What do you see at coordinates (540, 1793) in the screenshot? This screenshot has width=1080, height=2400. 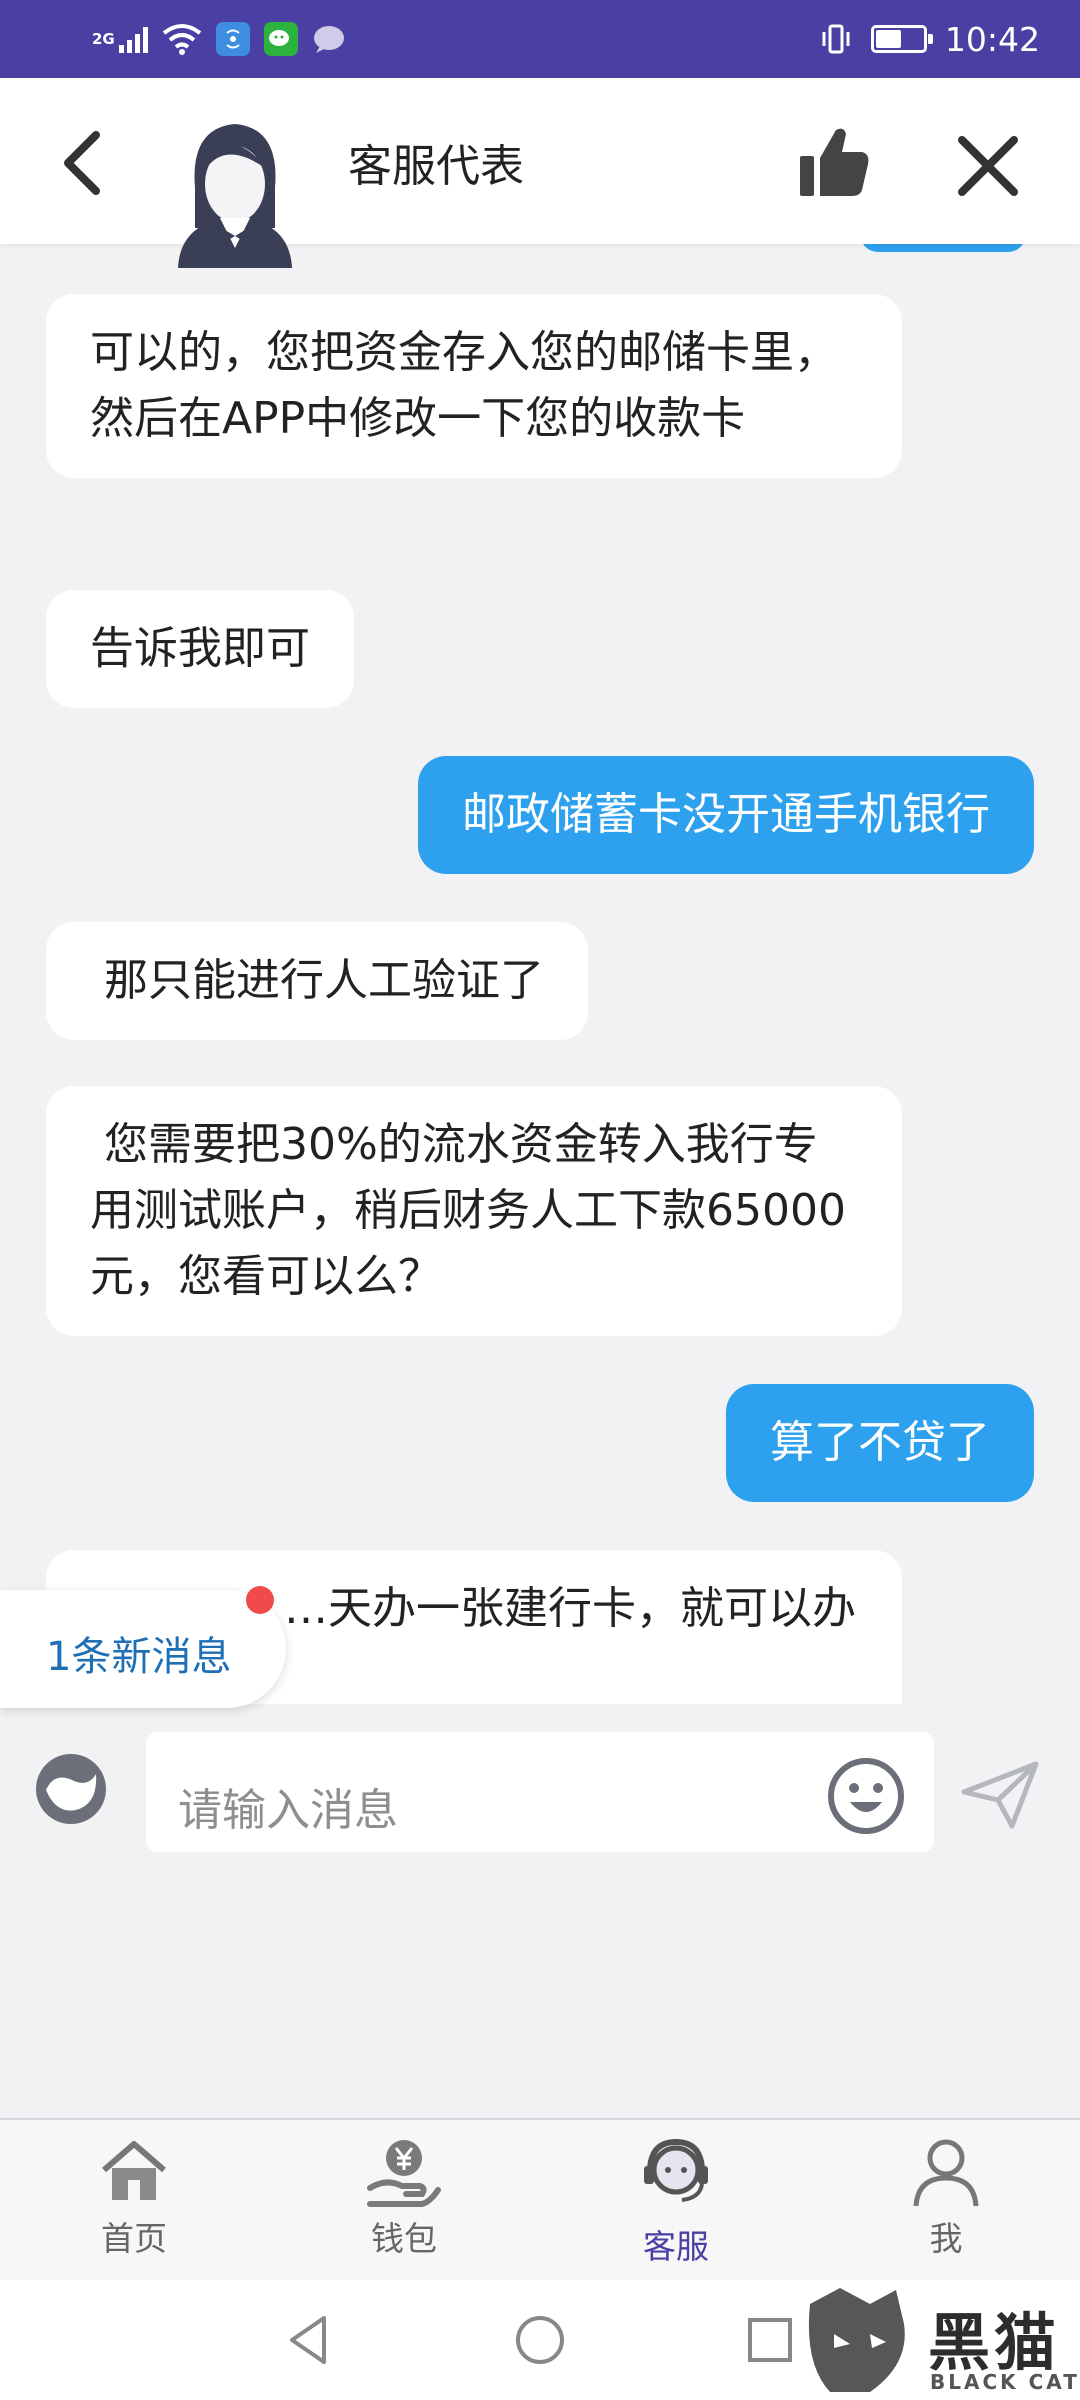 I see `message-input-bar: 请输入消息` at bounding box center [540, 1793].